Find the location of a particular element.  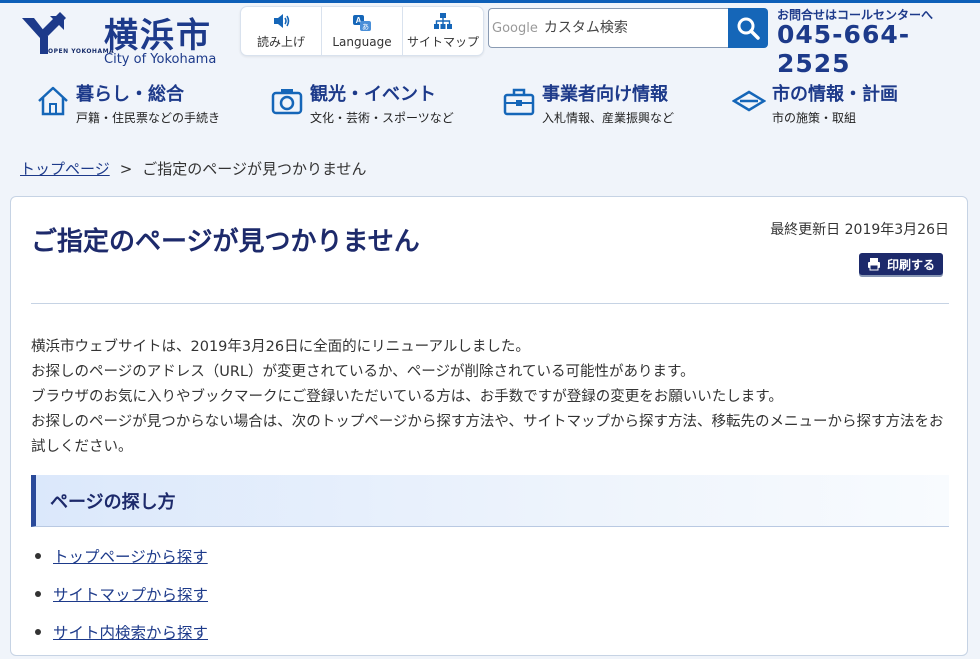

breadcrumb-home-link: トップページ is located at coordinates (65, 169).